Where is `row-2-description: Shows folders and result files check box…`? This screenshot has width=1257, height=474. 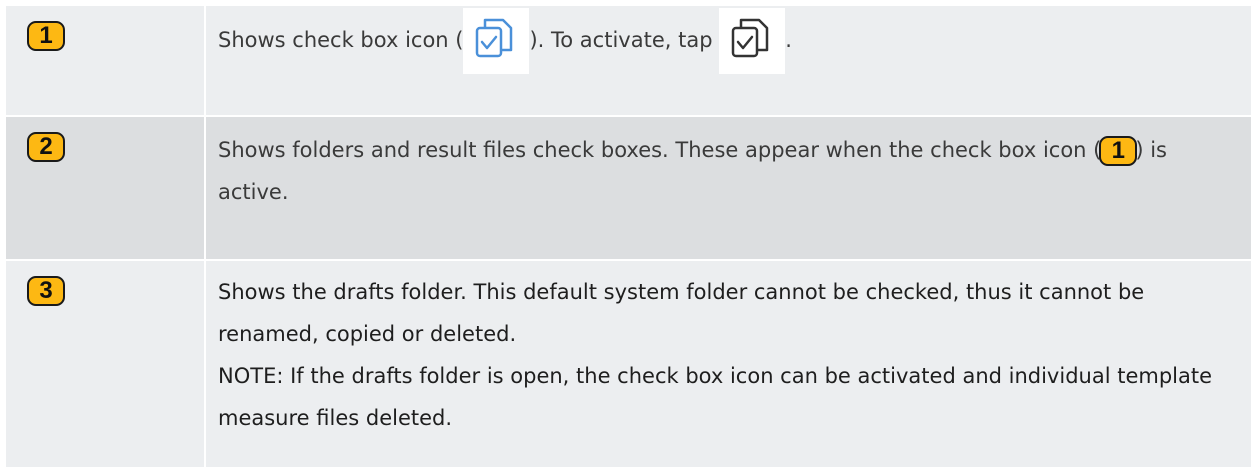 row-2-description: Shows folders and result files check box… is located at coordinates (725, 171).